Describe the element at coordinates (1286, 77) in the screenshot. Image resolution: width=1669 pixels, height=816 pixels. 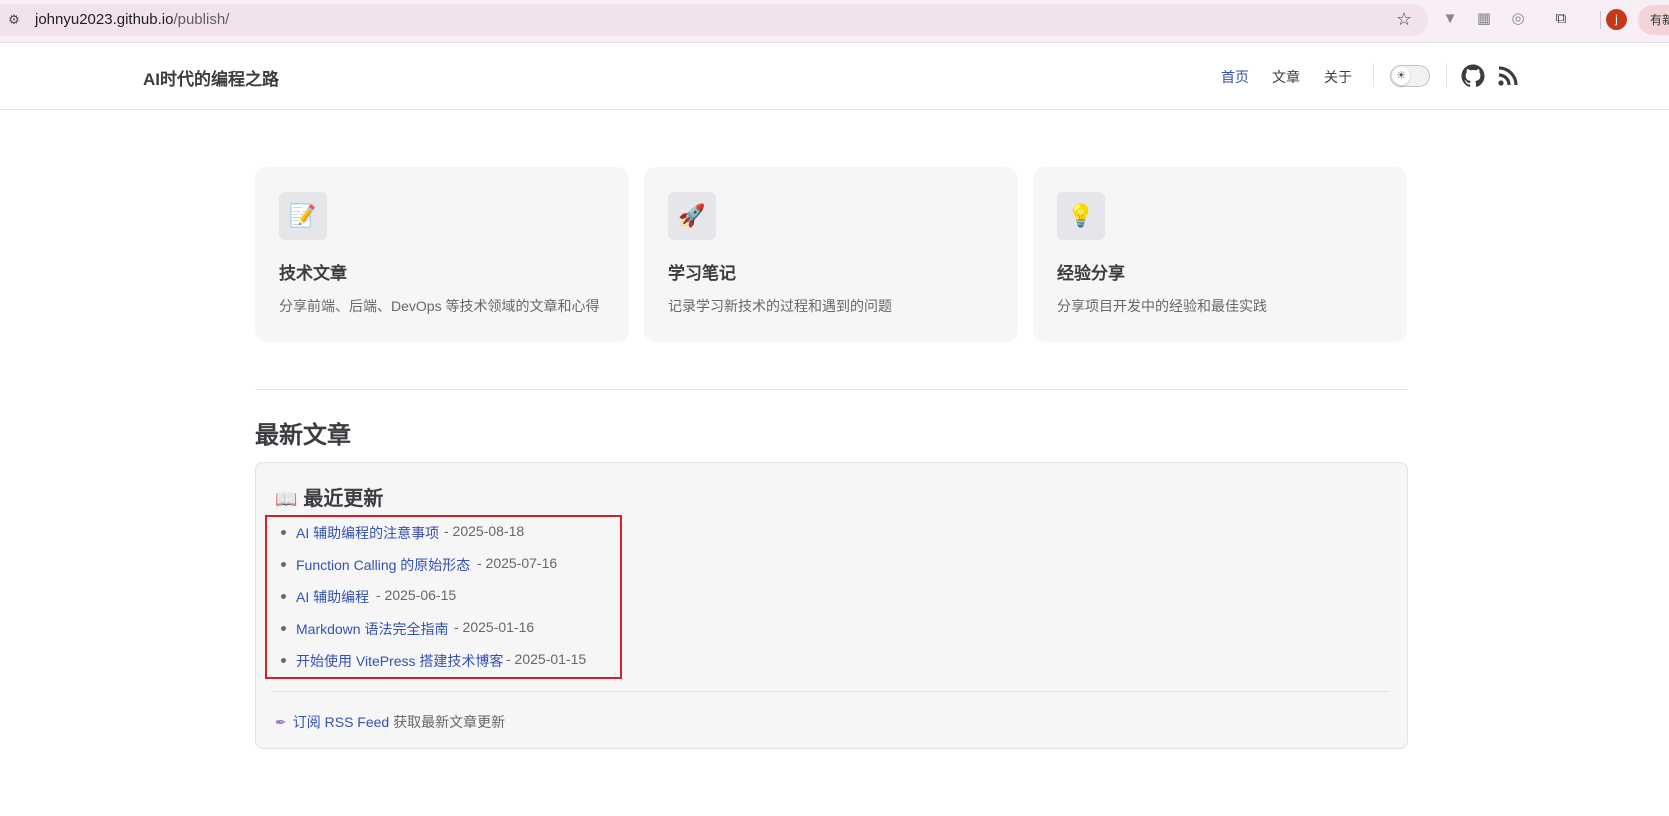
I see `nav-link-articles: 文章` at that location.